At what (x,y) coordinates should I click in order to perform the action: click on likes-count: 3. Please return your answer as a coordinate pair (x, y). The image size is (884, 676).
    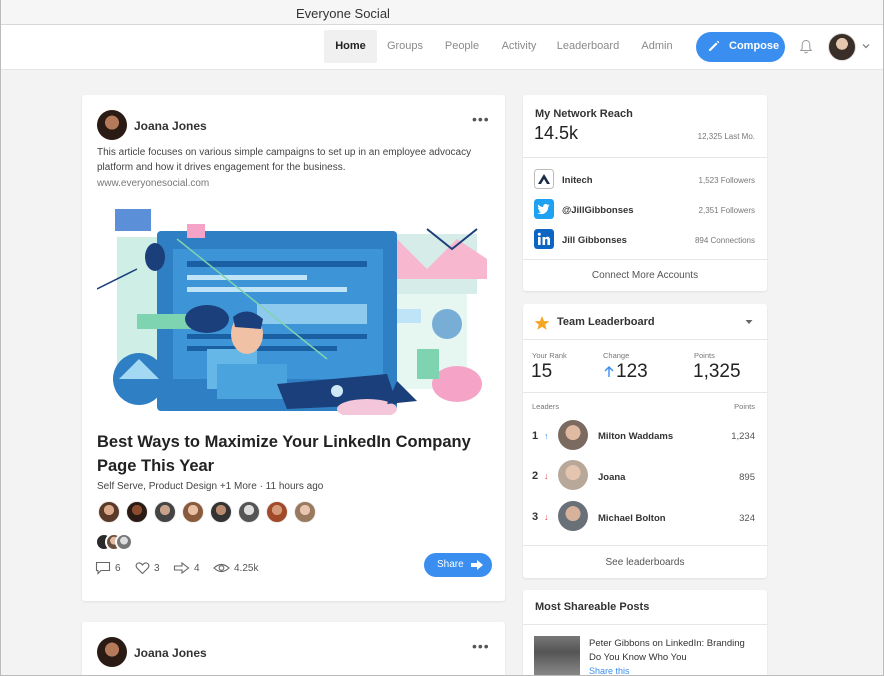
    Looking at the image, I should click on (157, 568).